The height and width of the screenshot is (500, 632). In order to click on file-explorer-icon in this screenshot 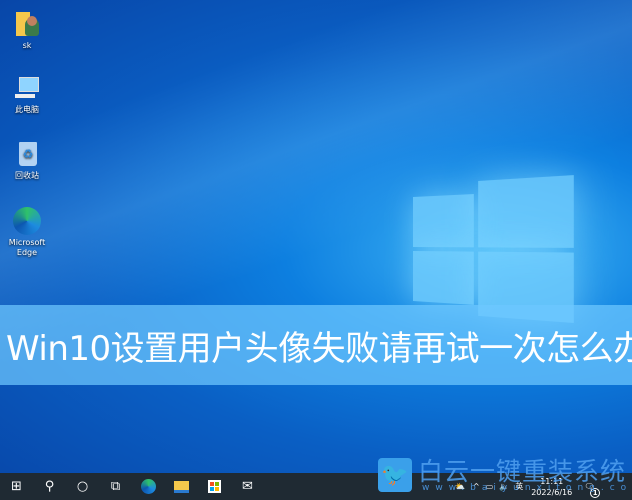, I will do `click(181, 486)`.